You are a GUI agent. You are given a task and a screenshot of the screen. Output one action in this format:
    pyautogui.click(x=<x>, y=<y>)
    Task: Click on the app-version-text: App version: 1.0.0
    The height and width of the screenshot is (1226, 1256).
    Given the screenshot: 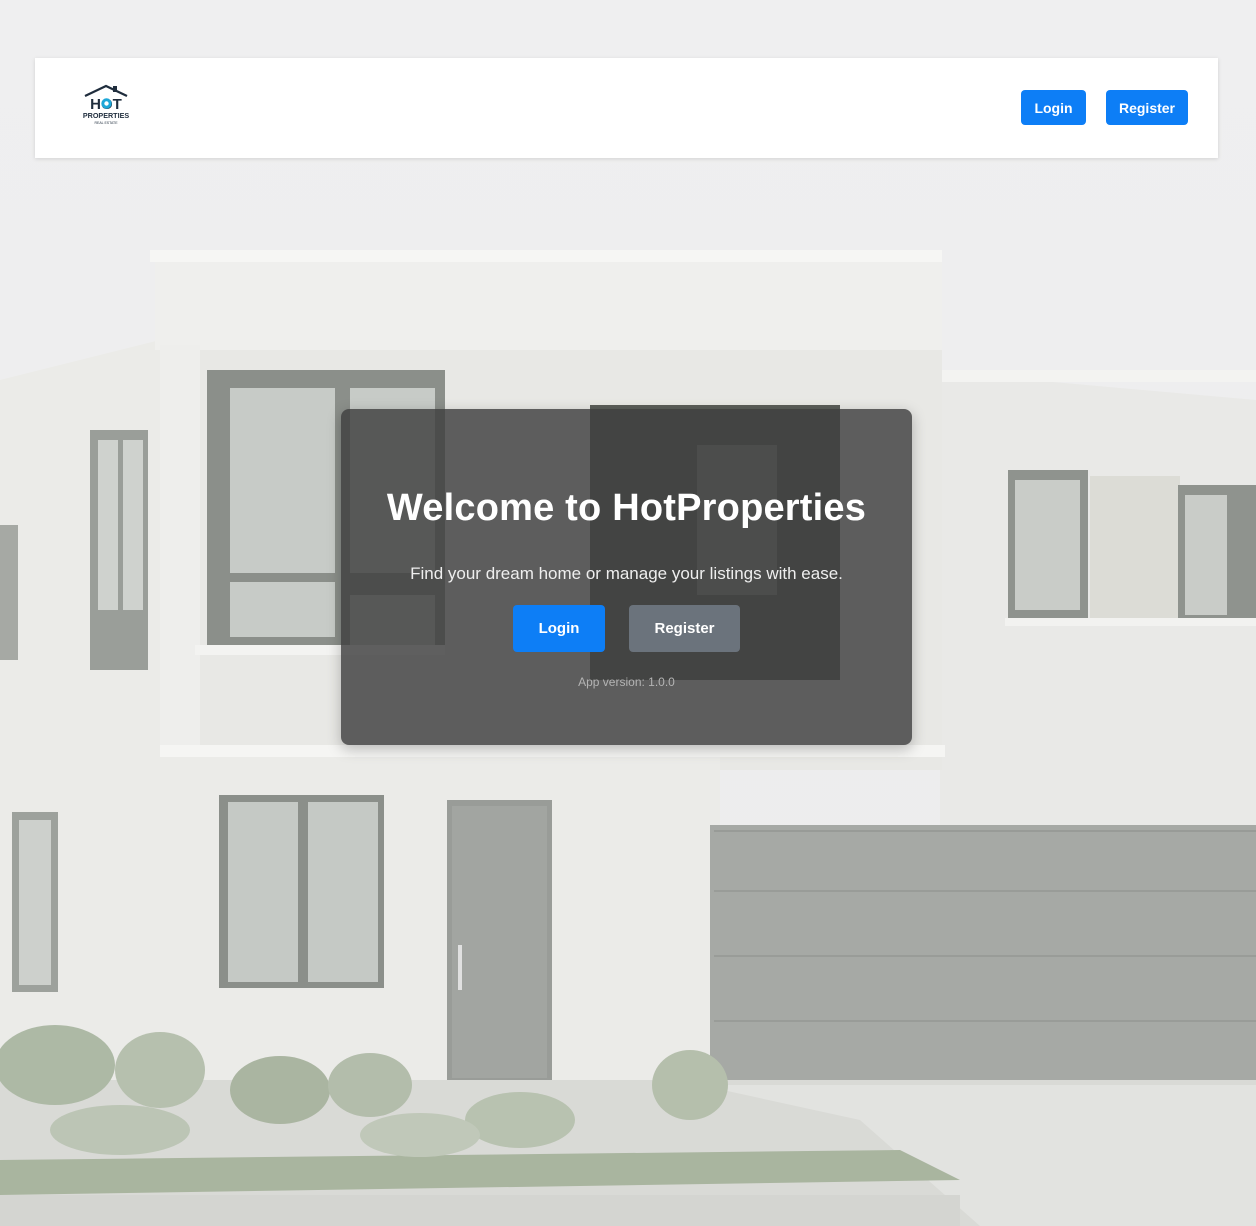 What is the action you would take?
    pyautogui.click(x=626, y=682)
    